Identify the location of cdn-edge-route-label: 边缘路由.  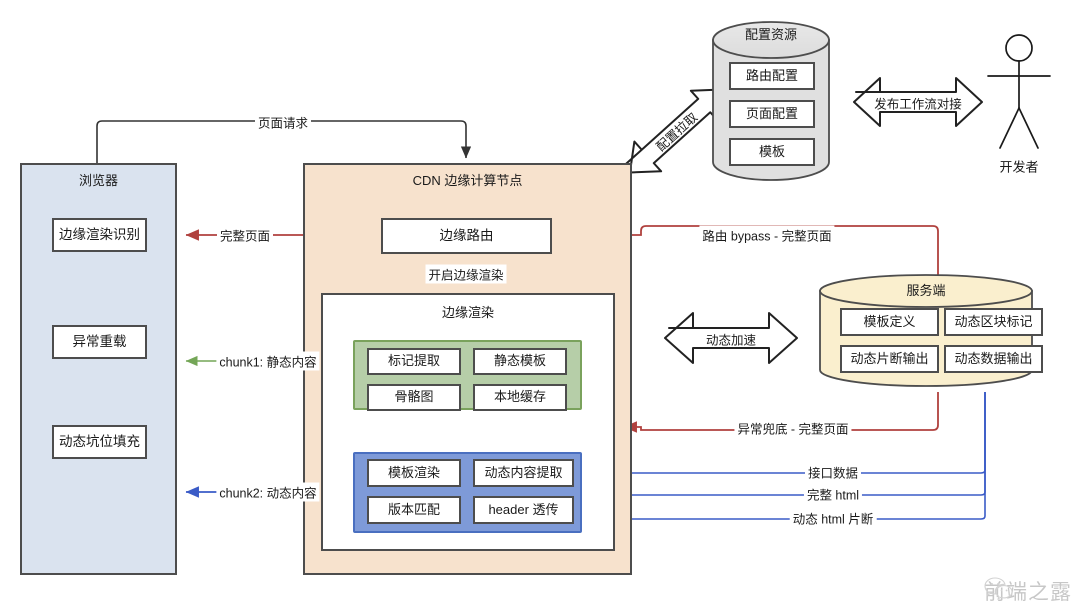
(466, 235).